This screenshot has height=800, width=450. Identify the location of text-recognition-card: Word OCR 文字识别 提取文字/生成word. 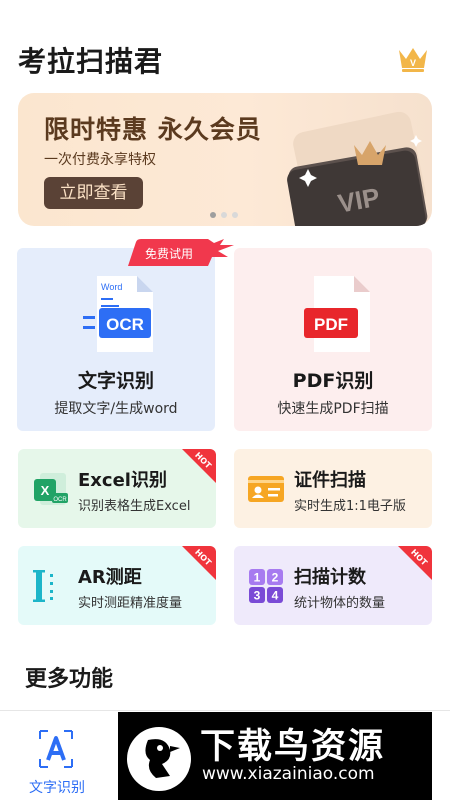
(116, 339).